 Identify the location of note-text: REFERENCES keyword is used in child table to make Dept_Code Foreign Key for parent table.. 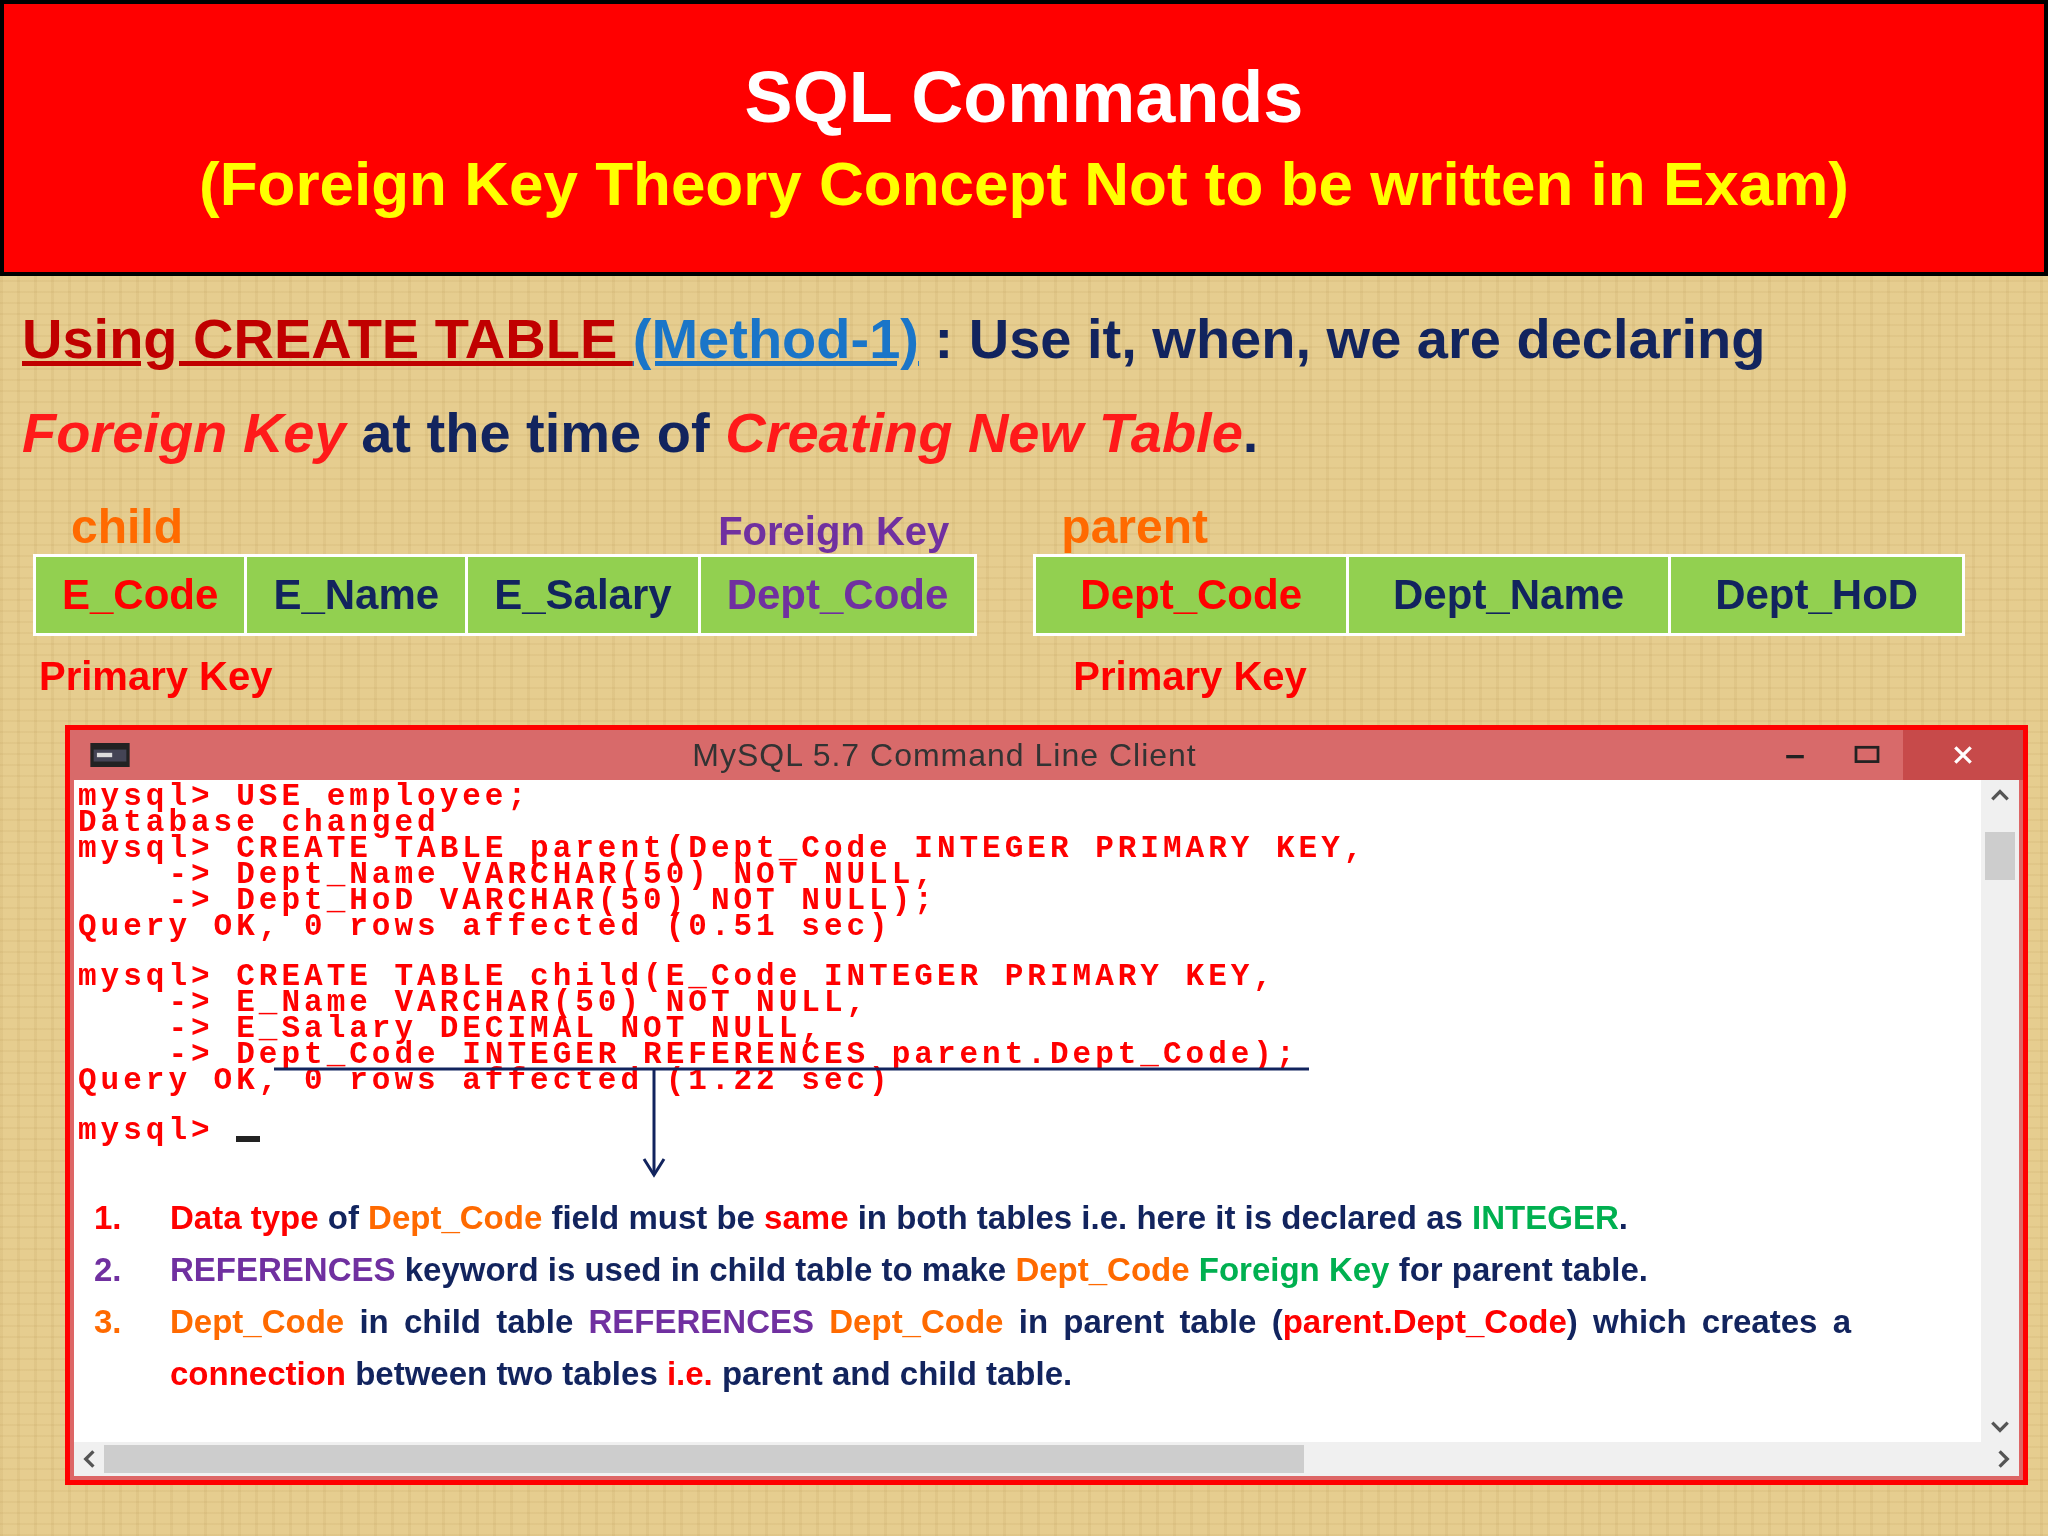
(909, 1270).